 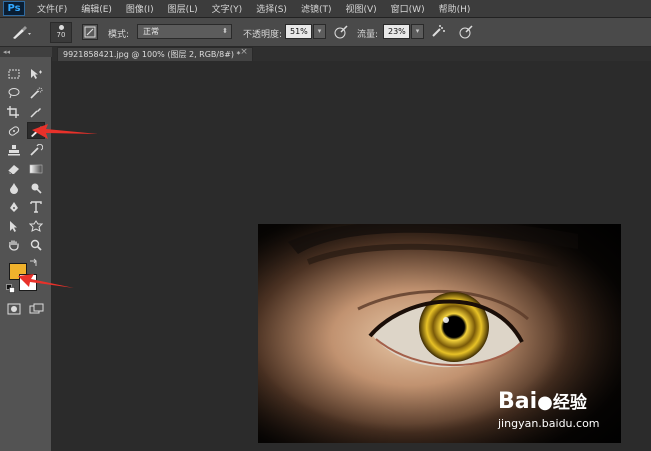 I want to click on history-brush-tool, so click(x=36, y=149).